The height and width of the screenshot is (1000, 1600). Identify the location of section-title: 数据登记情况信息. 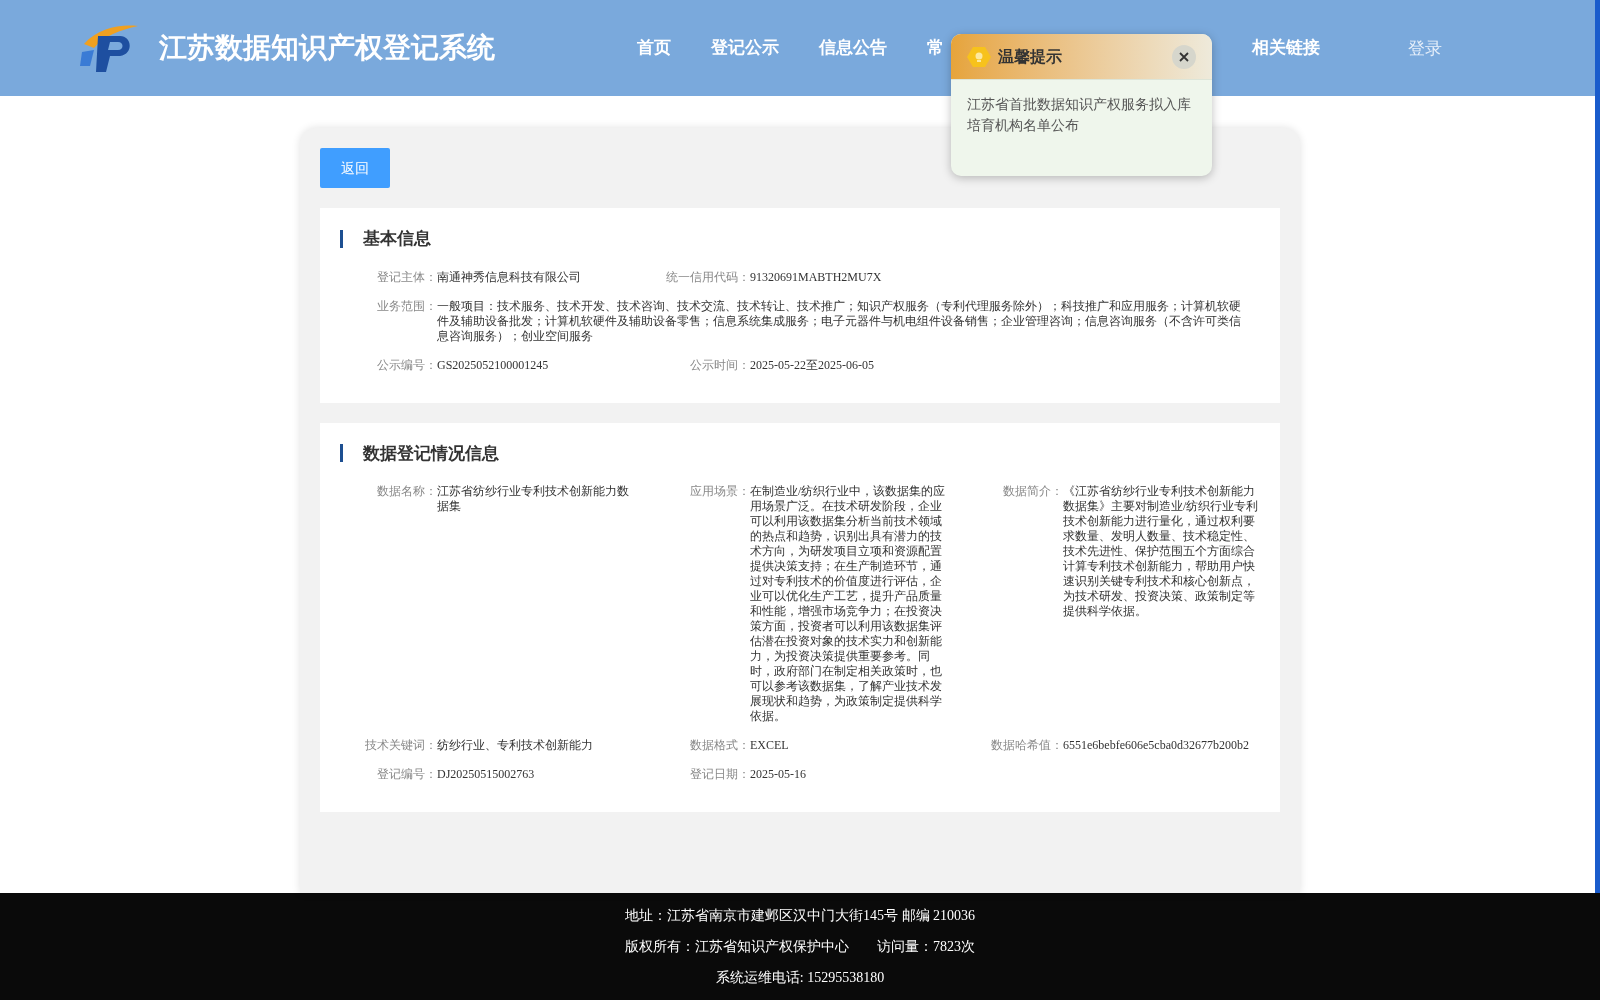
(431, 453).